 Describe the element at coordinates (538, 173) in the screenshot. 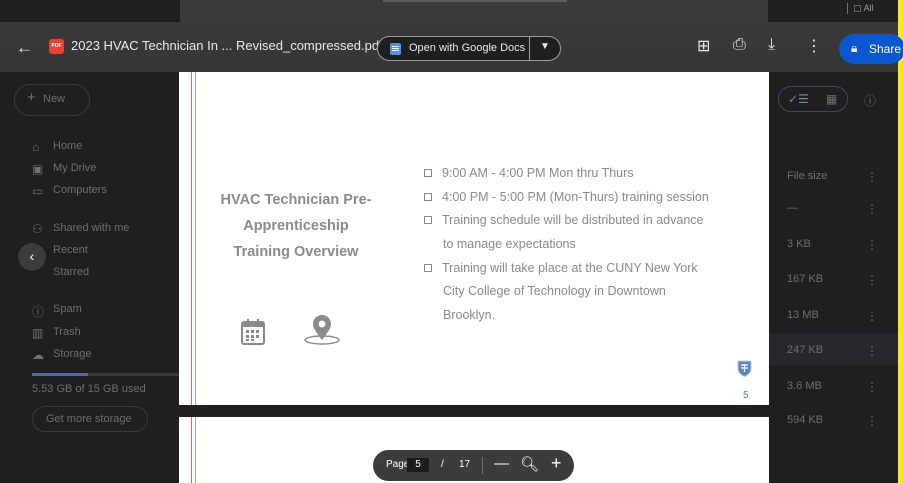

I see `bullet-text: 9:00 AM - 4:00 PM Mon thru Thurs` at that location.